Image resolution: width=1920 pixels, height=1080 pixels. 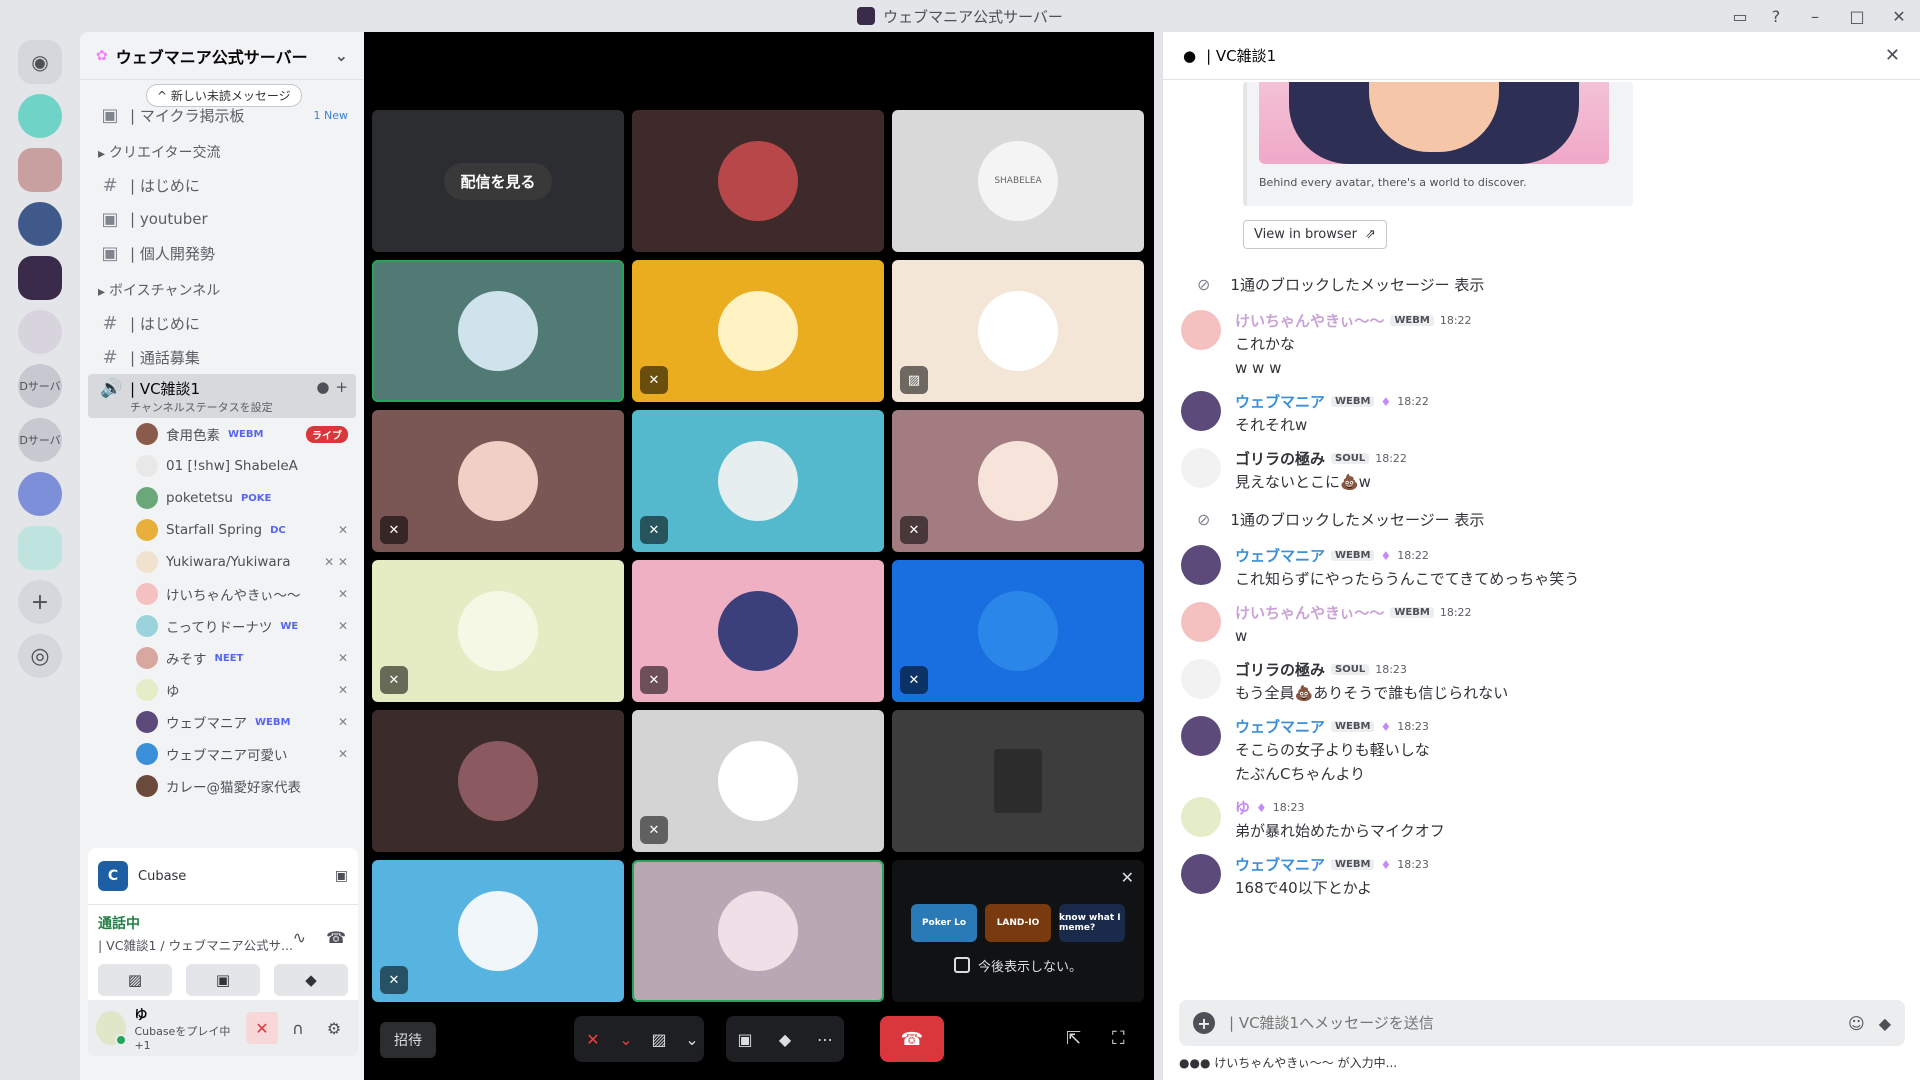 I want to click on maximize-button: □, so click(x=1857, y=16).